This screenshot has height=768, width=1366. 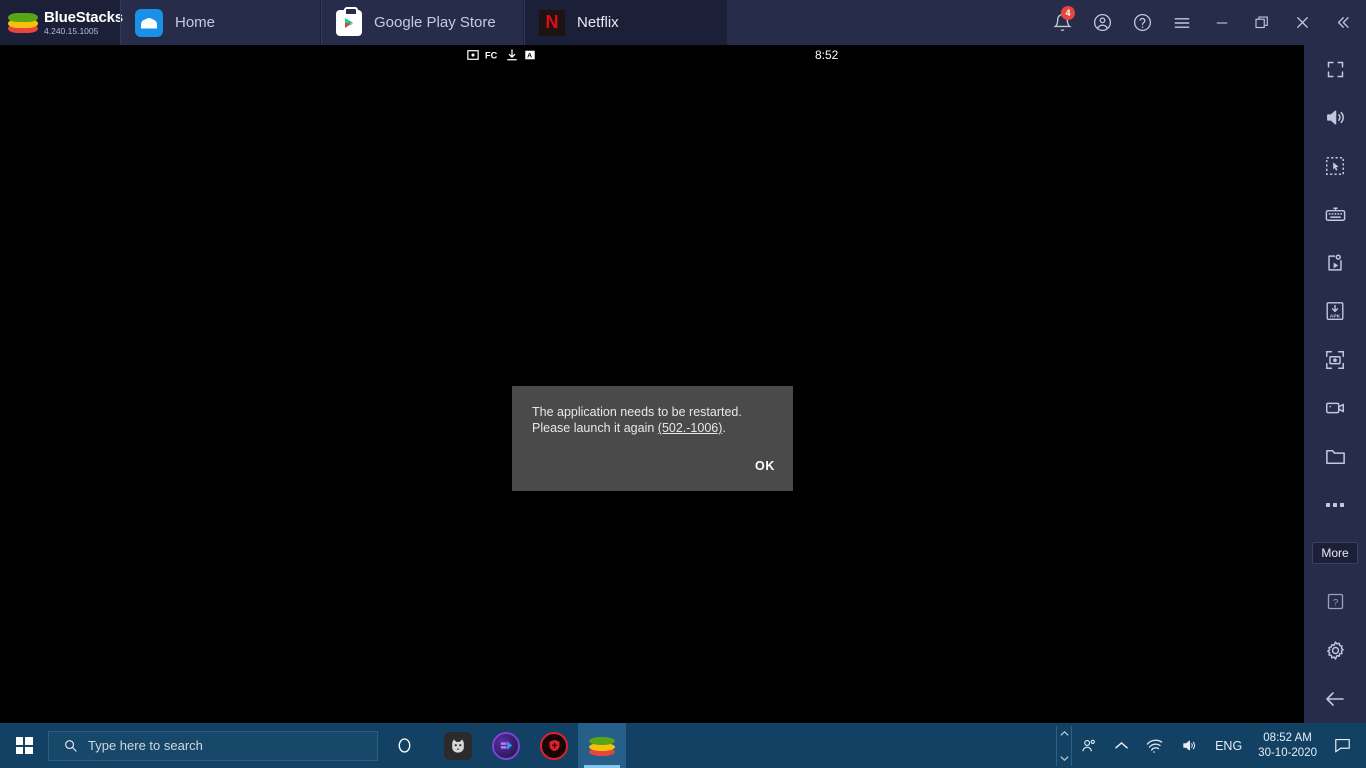 I want to click on start-button, so click(x=24, y=745).